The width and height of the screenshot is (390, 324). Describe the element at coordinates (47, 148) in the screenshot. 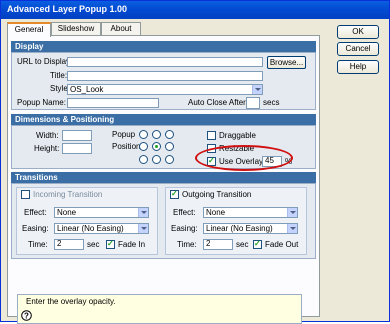

I see `height-label: Height:` at that location.